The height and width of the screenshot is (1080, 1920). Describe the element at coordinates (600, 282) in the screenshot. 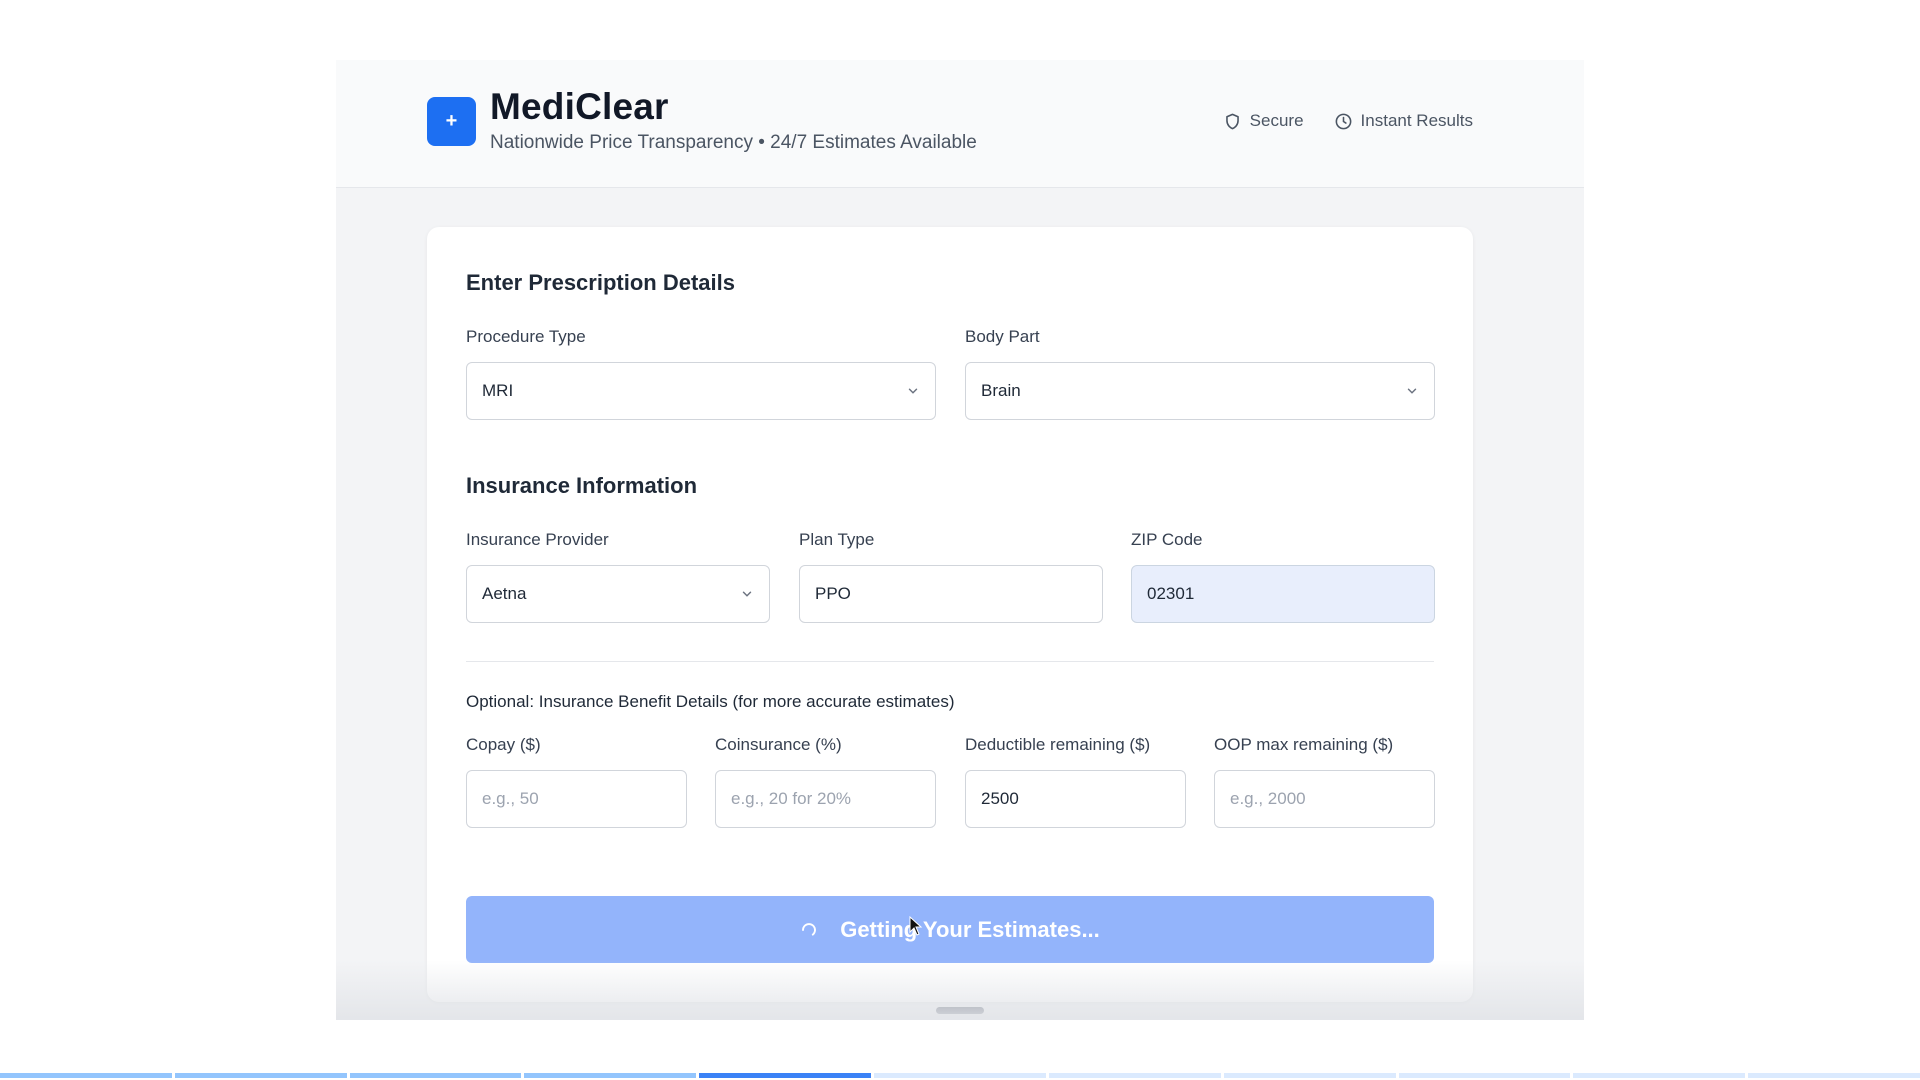

I see `prescription-section-title: Enter Prescription Details` at that location.